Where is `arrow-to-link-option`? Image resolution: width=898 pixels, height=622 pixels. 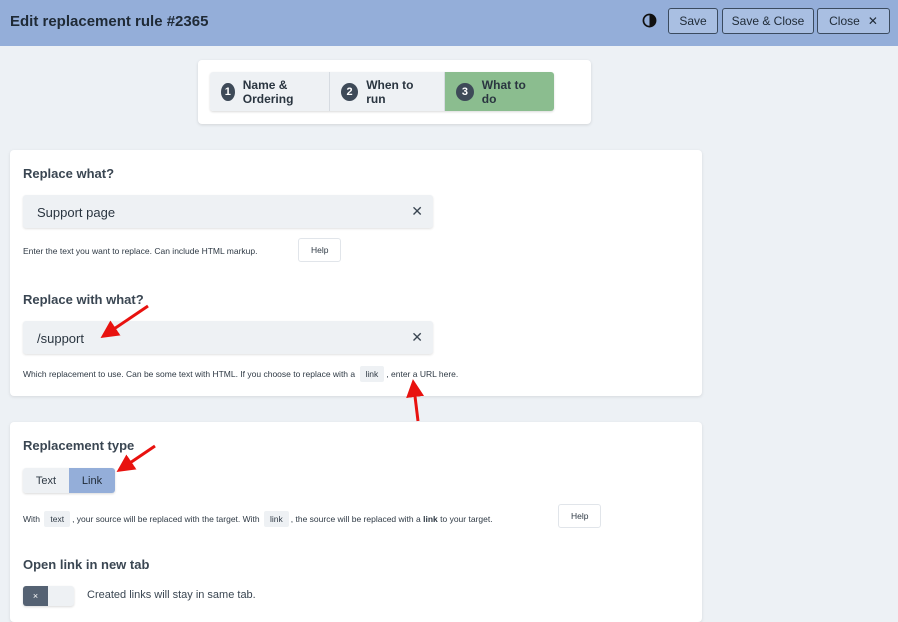 arrow-to-link-option is located at coordinates (136, 458).